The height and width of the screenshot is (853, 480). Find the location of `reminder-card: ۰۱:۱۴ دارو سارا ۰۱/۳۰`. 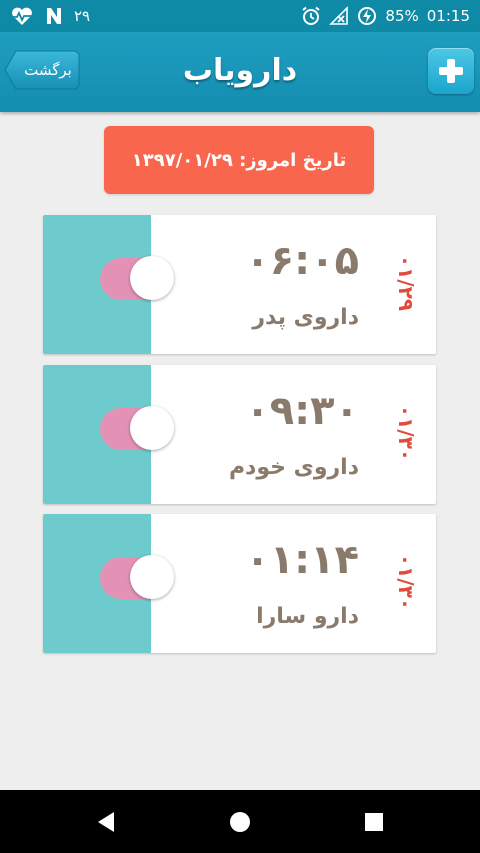

reminder-card: ۰۱:۱۴ دارو سارا ۰۱/۳۰ is located at coordinates (239, 583).